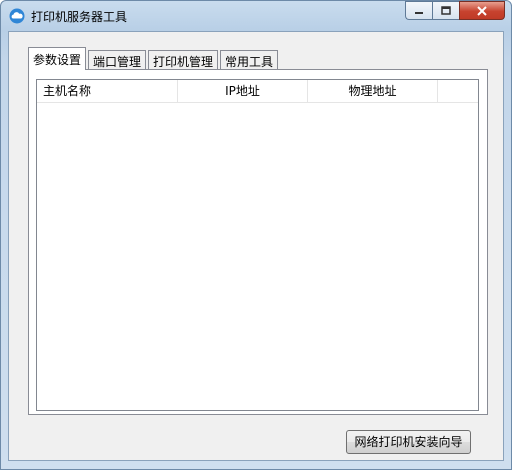  What do you see at coordinates (107, 91) in the screenshot?
I see `column-header-hostname: 主机名称` at bounding box center [107, 91].